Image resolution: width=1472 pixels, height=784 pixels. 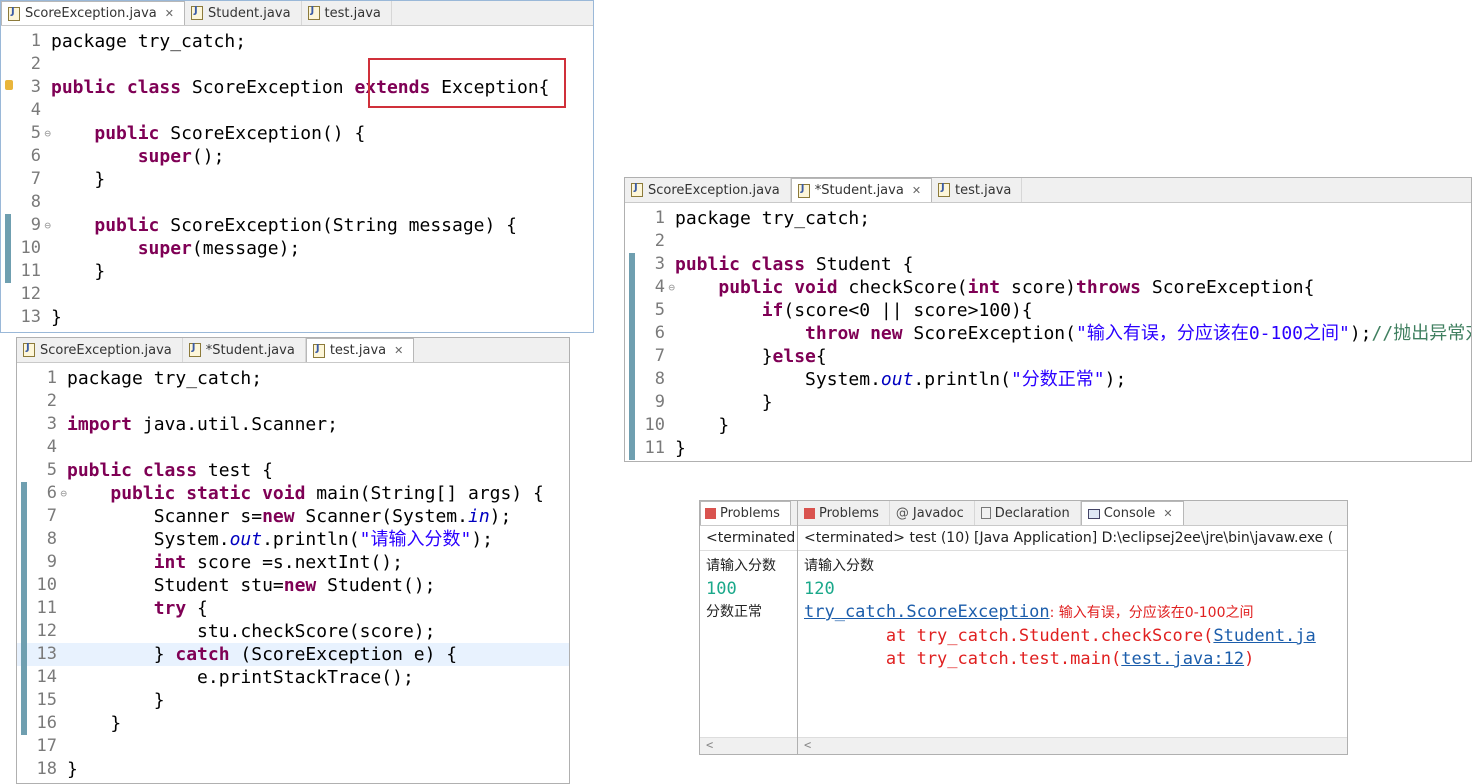 What do you see at coordinates (293, 654) in the screenshot?
I see `code-line: 13 } catch (ScoreException e) {` at bounding box center [293, 654].